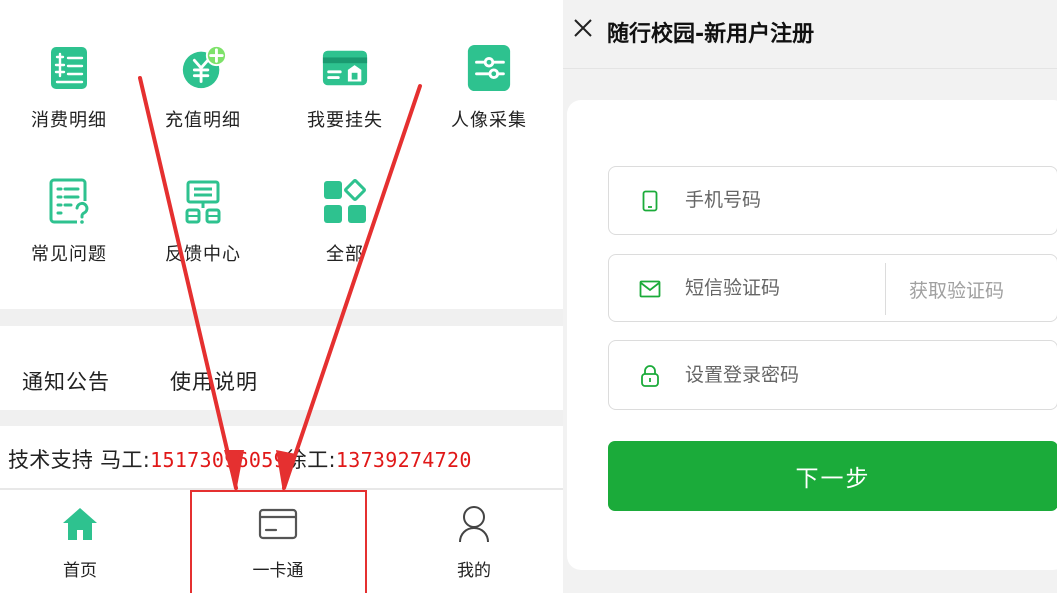 This screenshot has height=593, width=1057. I want to click on get-code-button: 获取验证码, so click(956, 289).